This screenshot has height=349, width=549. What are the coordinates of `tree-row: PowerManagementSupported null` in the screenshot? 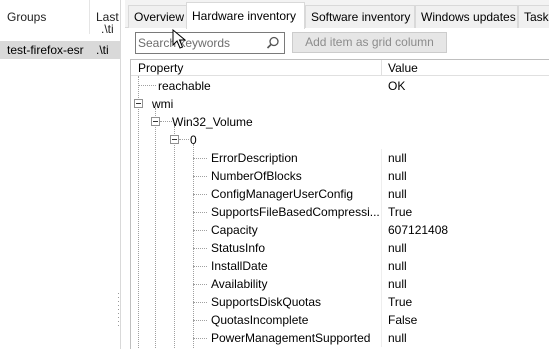 It's located at (340, 338).